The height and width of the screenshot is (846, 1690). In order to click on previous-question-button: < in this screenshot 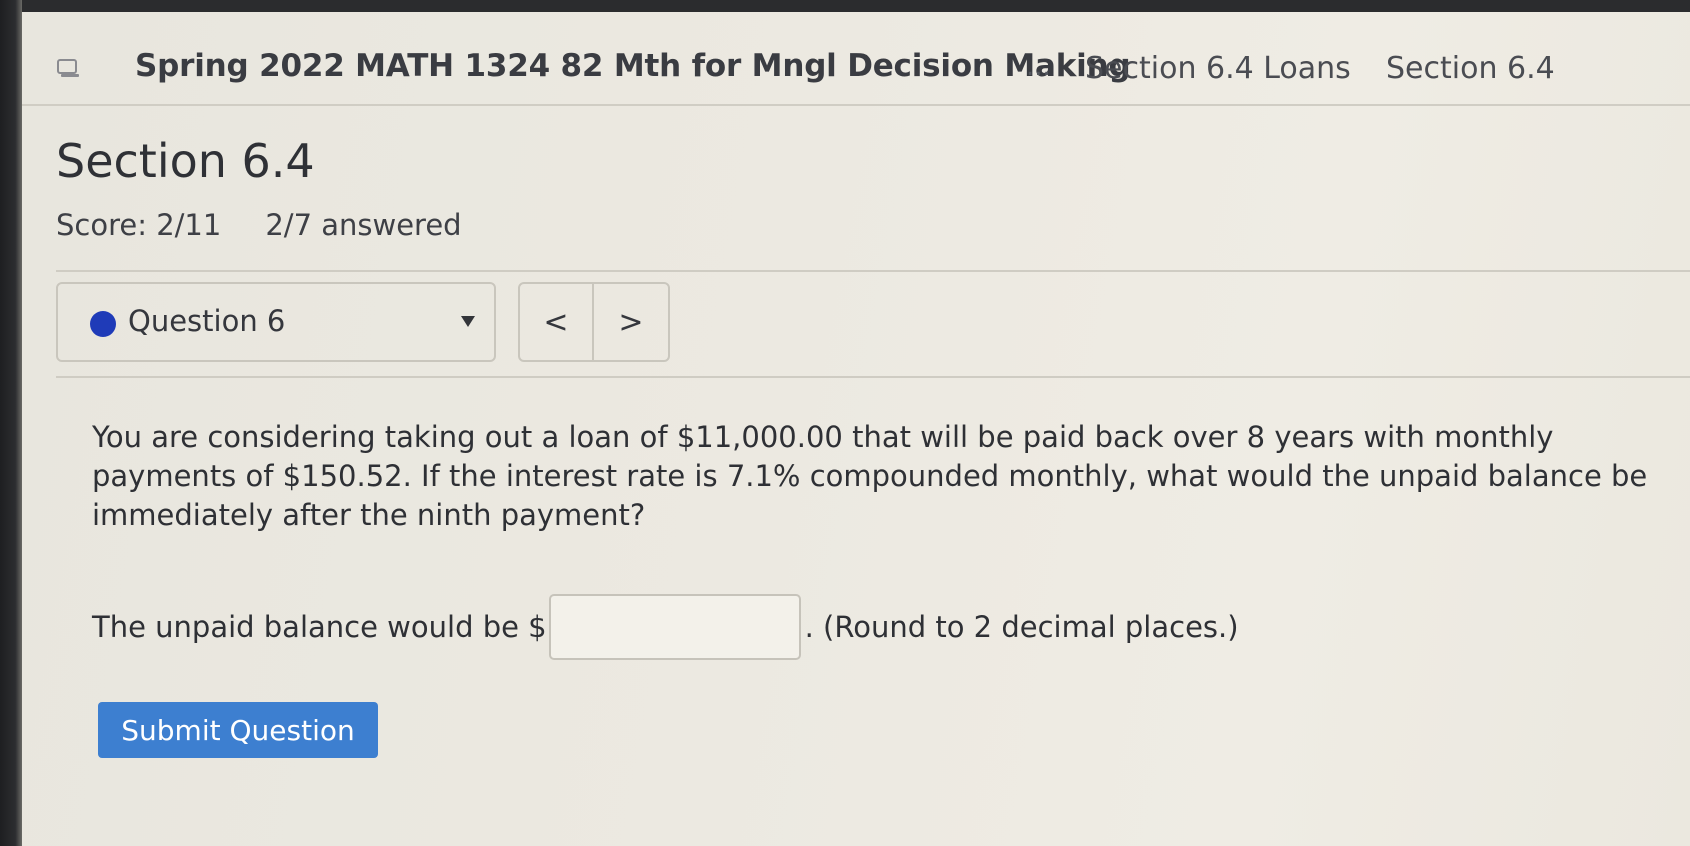, I will do `click(557, 322)`.